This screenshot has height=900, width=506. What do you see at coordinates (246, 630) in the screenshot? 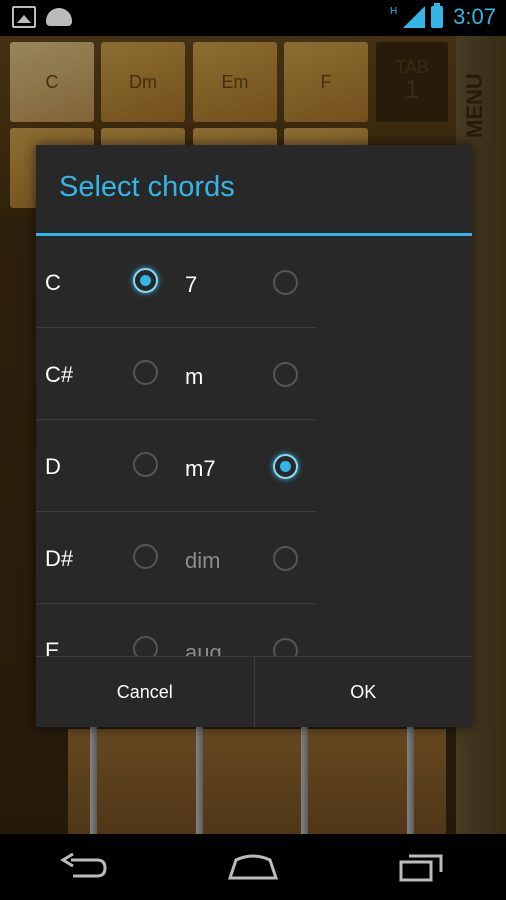
I see `quality-option-aug: aug` at bounding box center [246, 630].